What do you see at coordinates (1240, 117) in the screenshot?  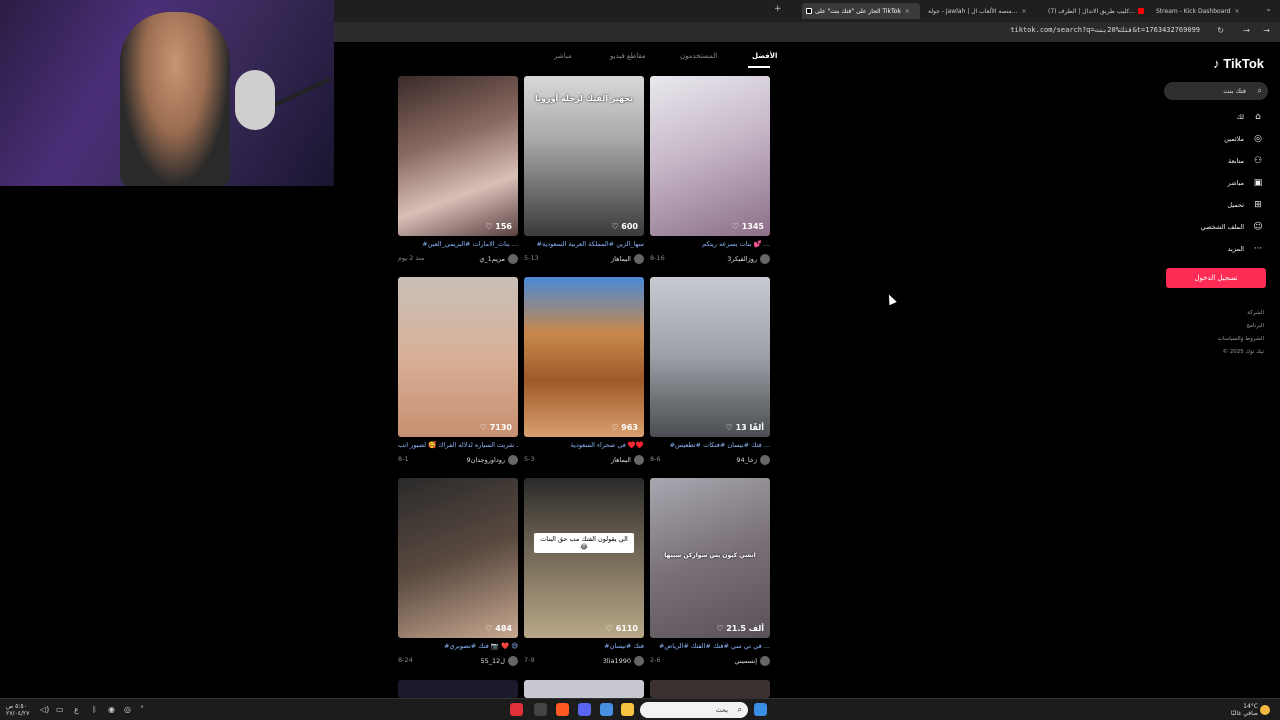 I see `nav-label: لك` at bounding box center [1240, 117].